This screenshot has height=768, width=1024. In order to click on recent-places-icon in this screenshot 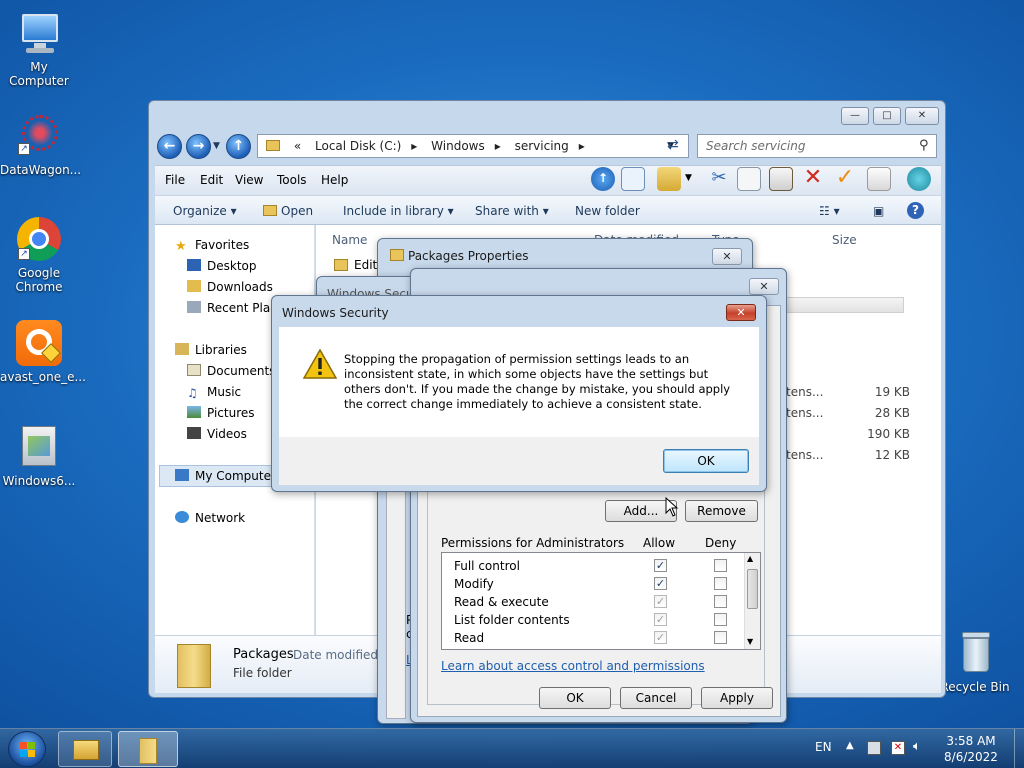, I will do `click(194, 307)`.